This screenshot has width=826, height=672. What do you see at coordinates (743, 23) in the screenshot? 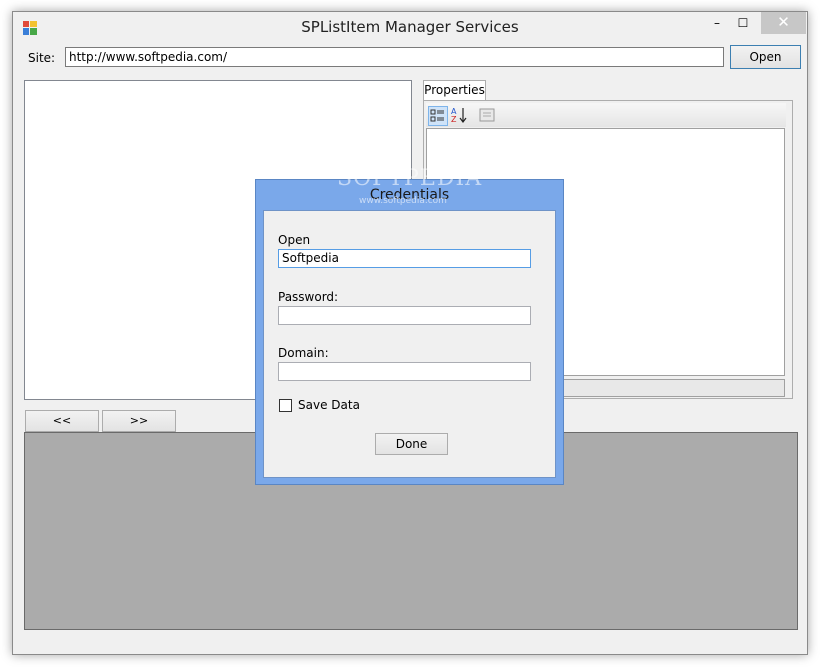
I see `maximize-button: ☐` at bounding box center [743, 23].